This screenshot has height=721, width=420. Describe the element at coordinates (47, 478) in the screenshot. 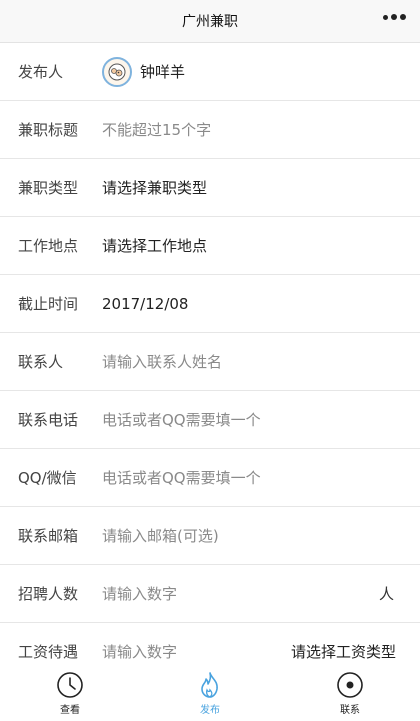

I see `qq-wechat-label: QQ/微信` at that location.